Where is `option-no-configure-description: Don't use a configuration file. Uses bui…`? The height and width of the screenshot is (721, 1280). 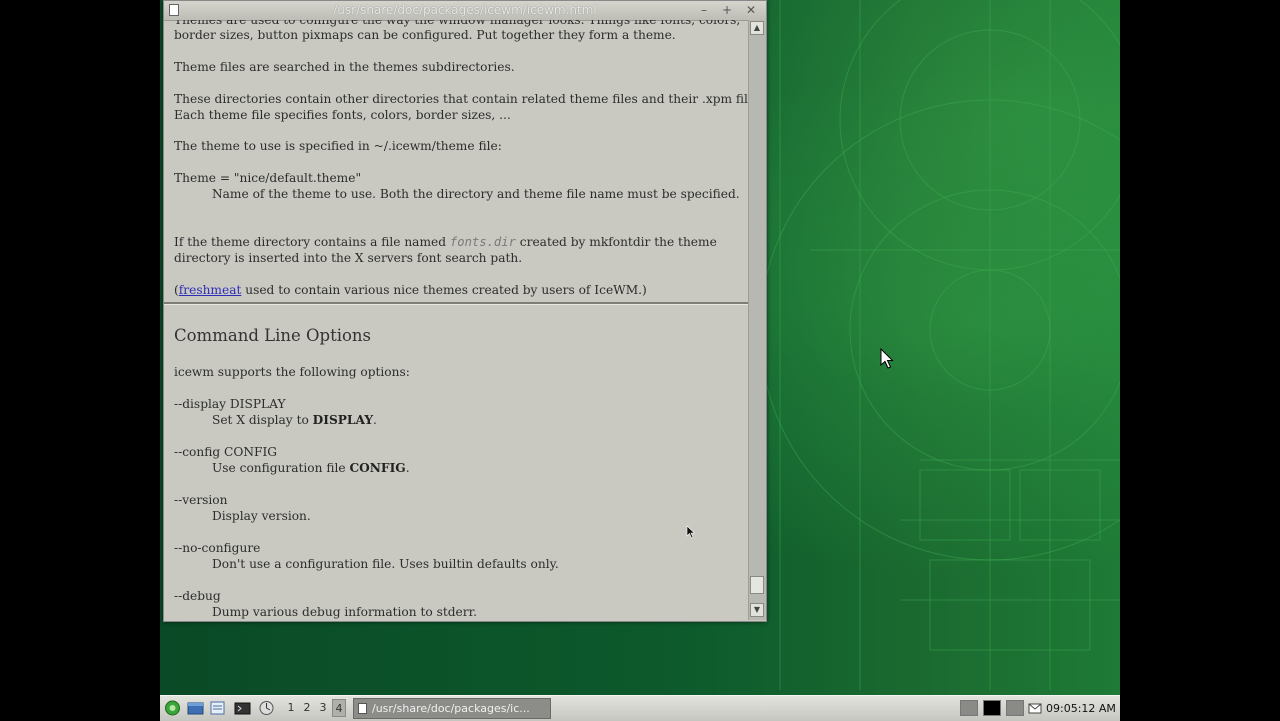 option-no-configure-description: Don't use a configuration file. Uses bui… is located at coordinates (385, 564).